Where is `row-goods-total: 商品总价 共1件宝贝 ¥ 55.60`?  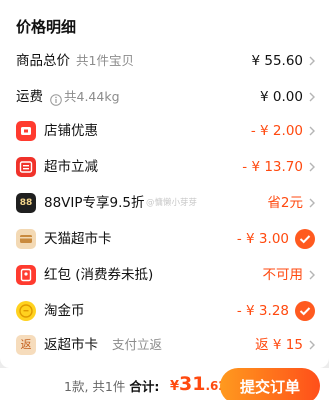 row-goods-total: 商品总价 共1件宝贝 ¥ 55.60 is located at coordinates (164, 61).